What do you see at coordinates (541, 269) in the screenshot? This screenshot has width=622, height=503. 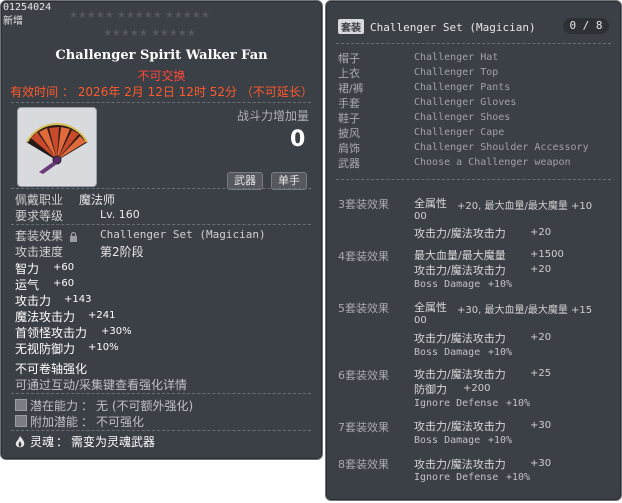 I see `set-effect-4-line-2-value: +20` at bounding box center [541, 269].